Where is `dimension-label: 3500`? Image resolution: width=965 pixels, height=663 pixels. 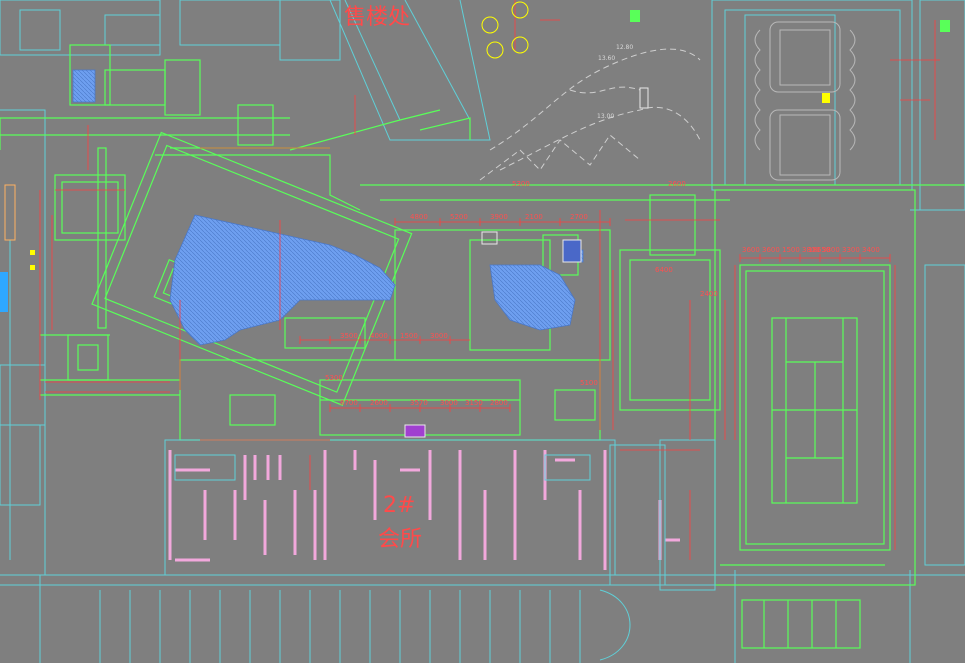
dimension-label: 3500 is located at coordinates (349, 336).